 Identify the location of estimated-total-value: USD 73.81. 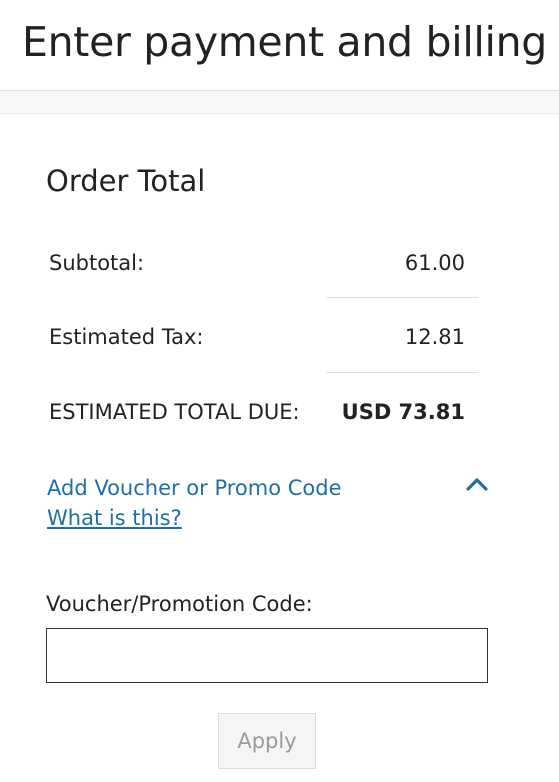
(403, 412).